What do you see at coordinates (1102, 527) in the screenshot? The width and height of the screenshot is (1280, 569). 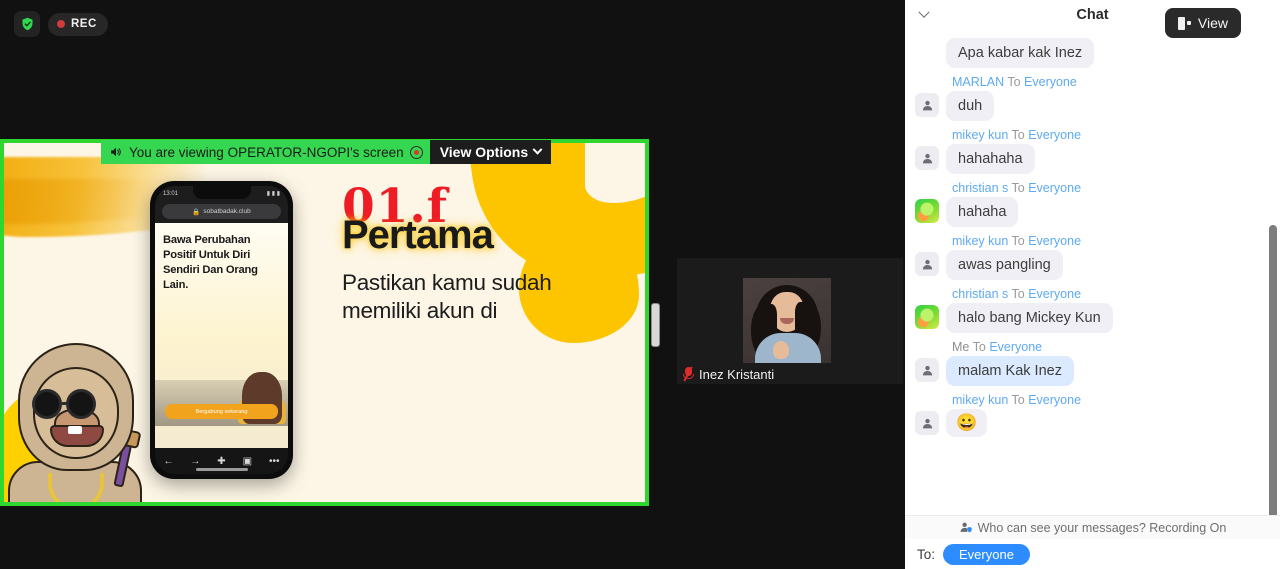 I see `chat-privacy-notice-text: Who can see your messages? Recording On` at bounding box center [1102, 527].